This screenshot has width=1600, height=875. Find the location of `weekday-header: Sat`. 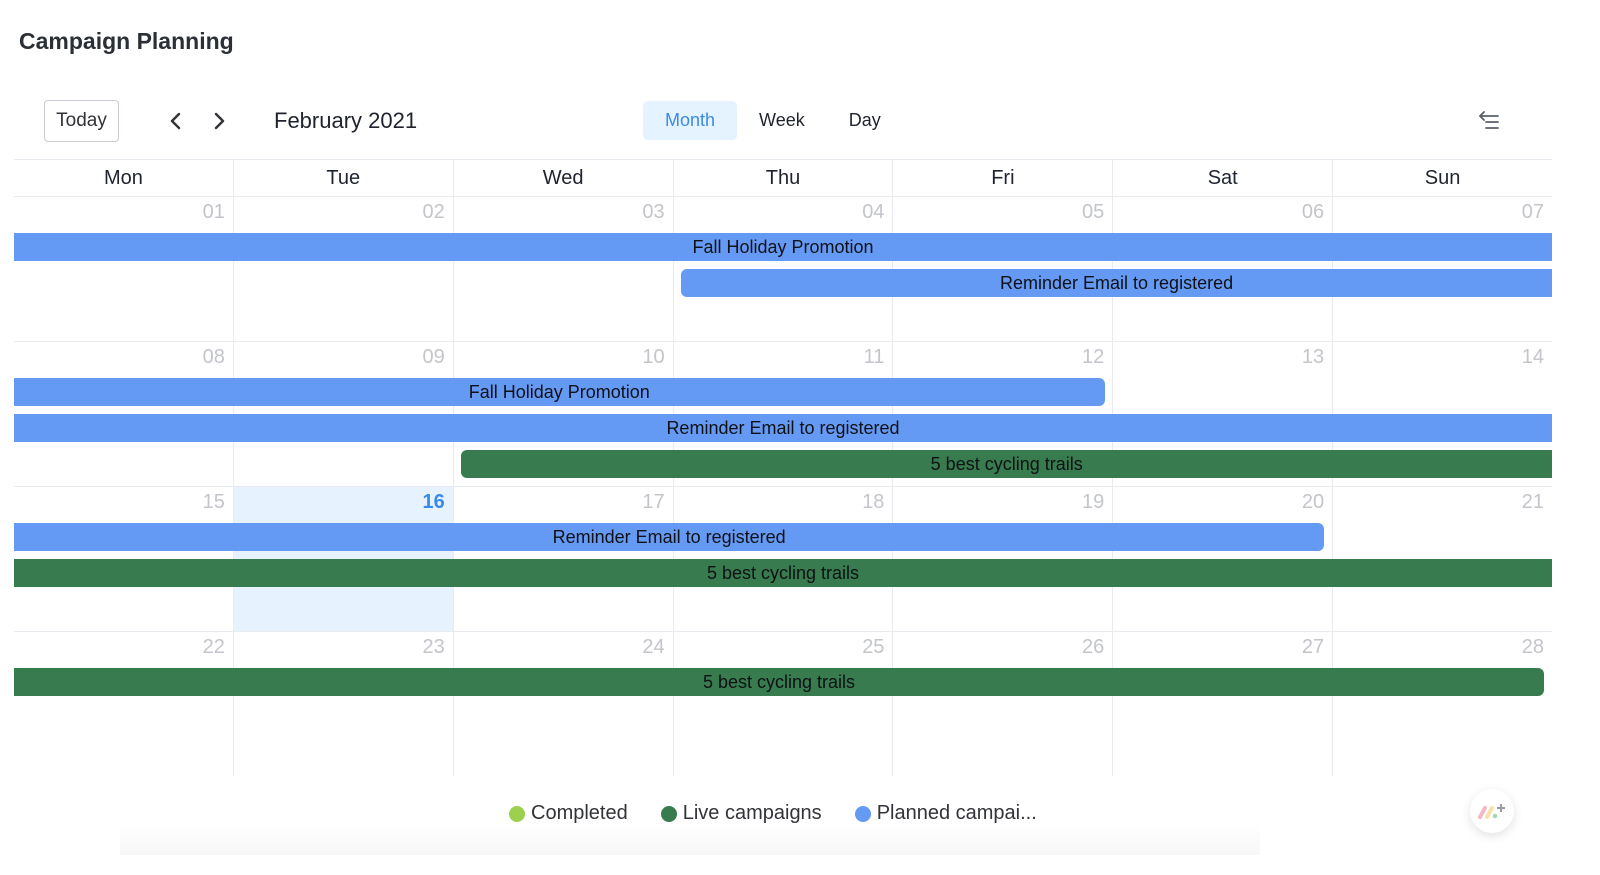

weekday-header: Sat is located at coordinates (1222, 178).